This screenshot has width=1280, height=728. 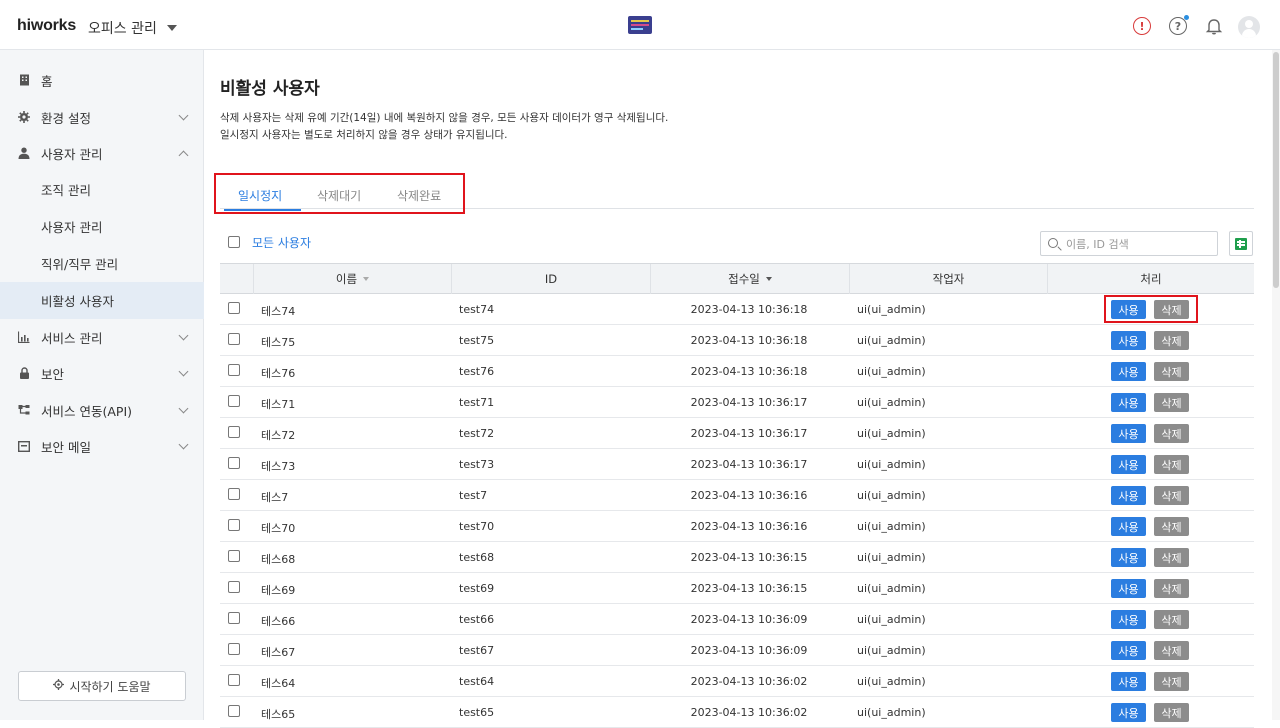 I want to click on header-name: 이름, so click(x=352, y=279).